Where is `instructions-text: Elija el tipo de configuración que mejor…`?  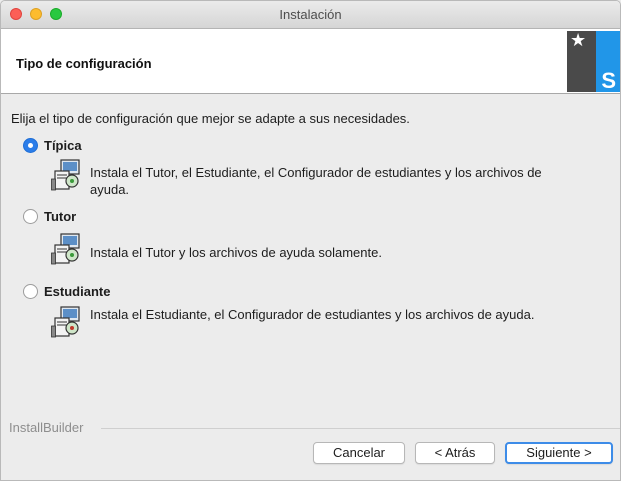 instructions-text: Elija el tipo de configuración que mejor… is located at coordinates (210, 118).